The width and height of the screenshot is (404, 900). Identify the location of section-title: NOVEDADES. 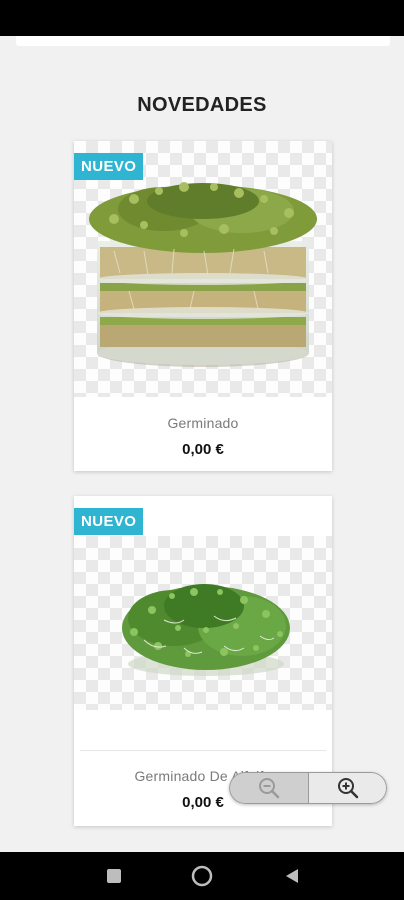
(202, 105).